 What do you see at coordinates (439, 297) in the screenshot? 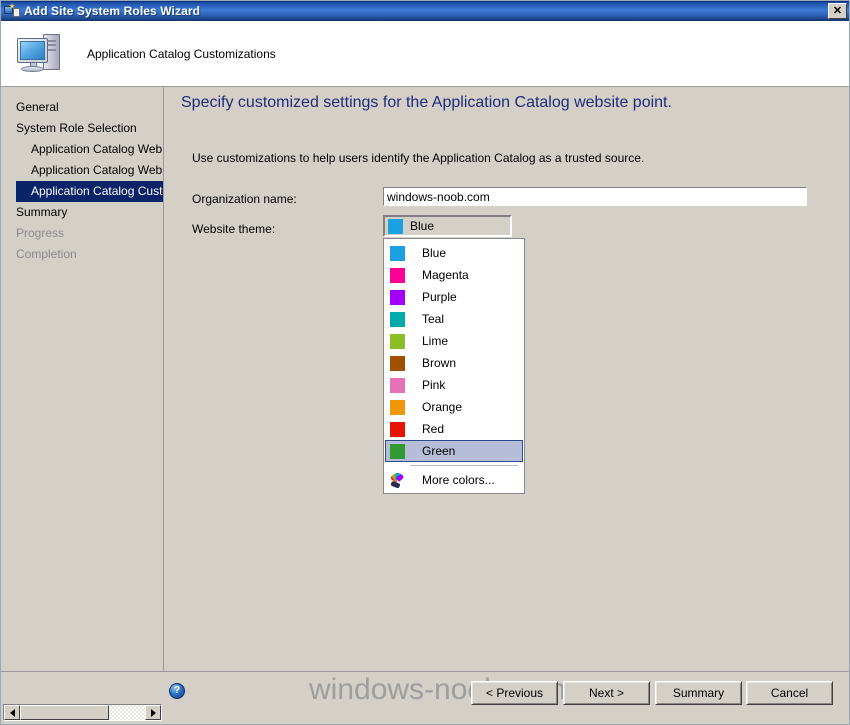
I see `theme-option-label: Purple` at bounding box center [439, 297].